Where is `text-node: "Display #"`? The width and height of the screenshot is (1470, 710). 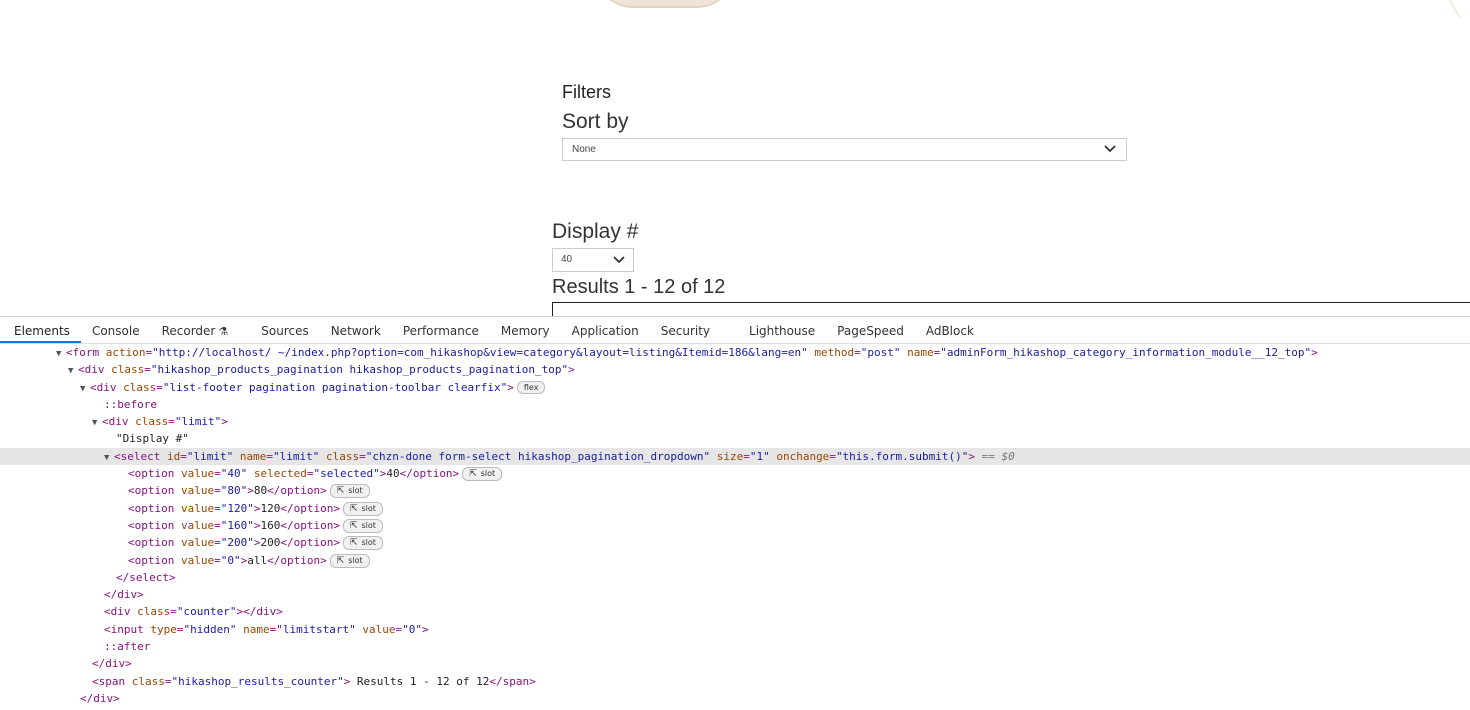 text-node: "Display #" is located at coordinates (152, 439).